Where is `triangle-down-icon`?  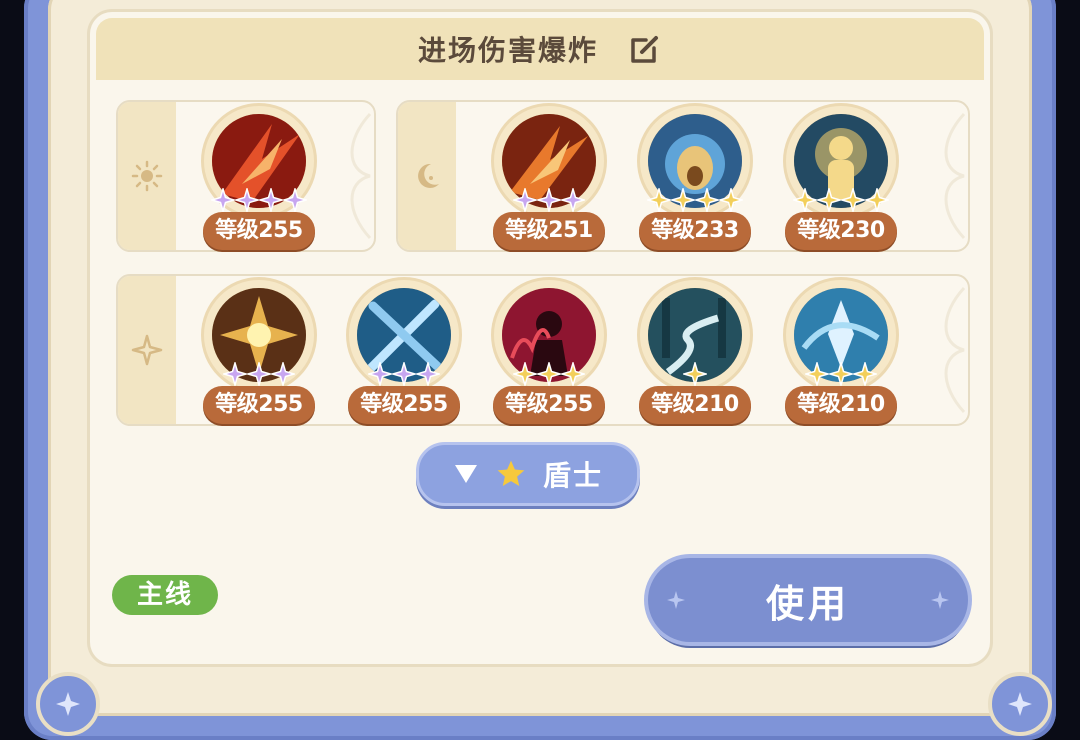
triangle-down-icon is located at coordinates (465, 474).